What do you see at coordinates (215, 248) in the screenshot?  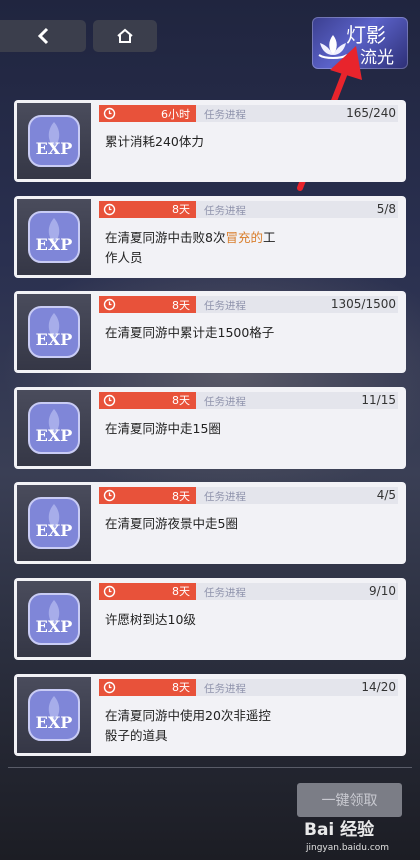 I see `task-description: 在清夏同游中击败8次冒充的工 作人员` at bounding box center [215, 248].